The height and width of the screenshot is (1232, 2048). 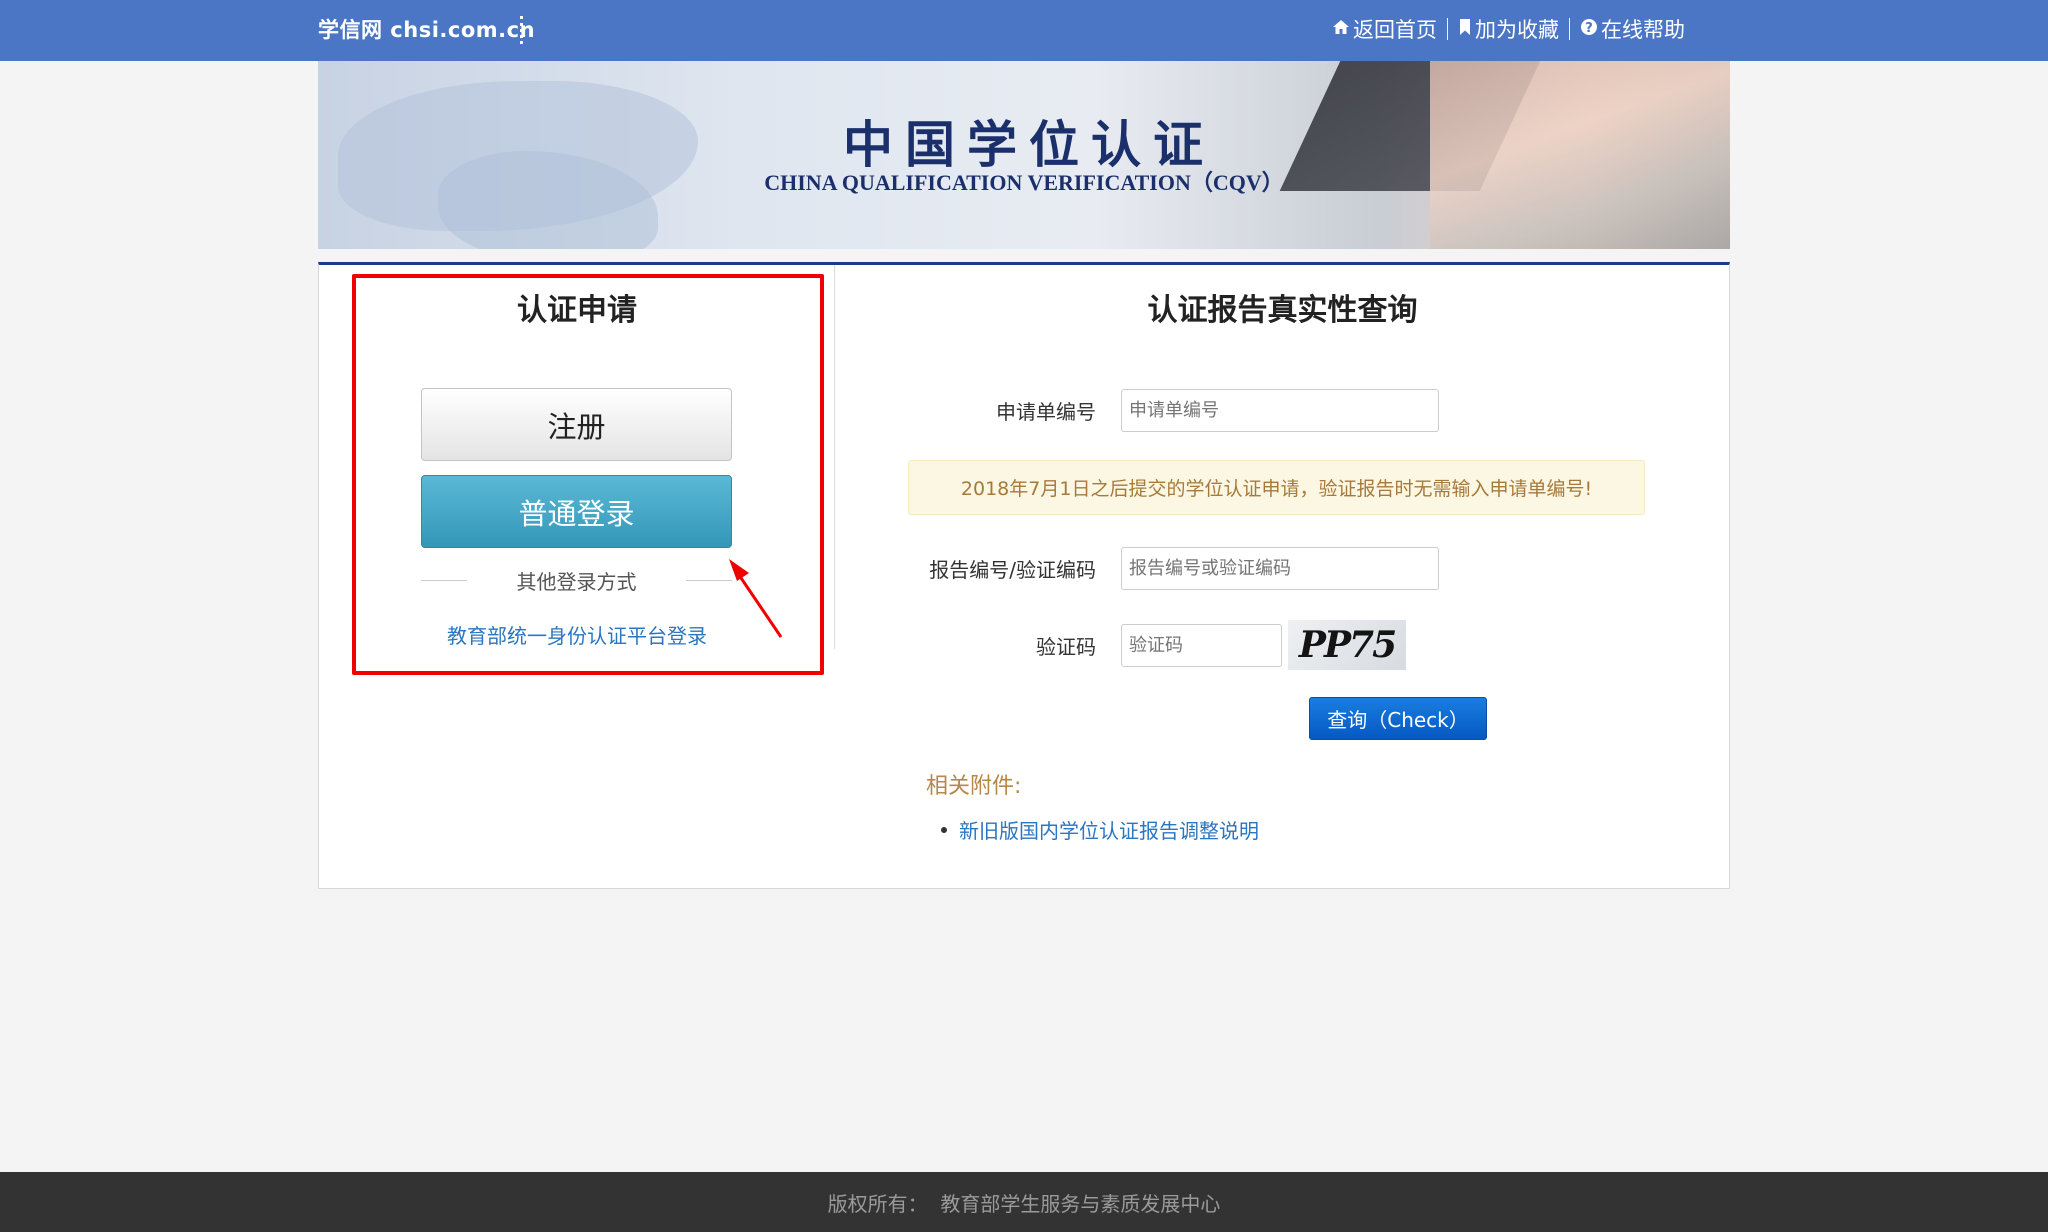 I want to click on notice-banner: 2018年7月1日之后提交的学位认证申请，验证报告时无需输入申请单编号!, so click(x=1276, y=487).